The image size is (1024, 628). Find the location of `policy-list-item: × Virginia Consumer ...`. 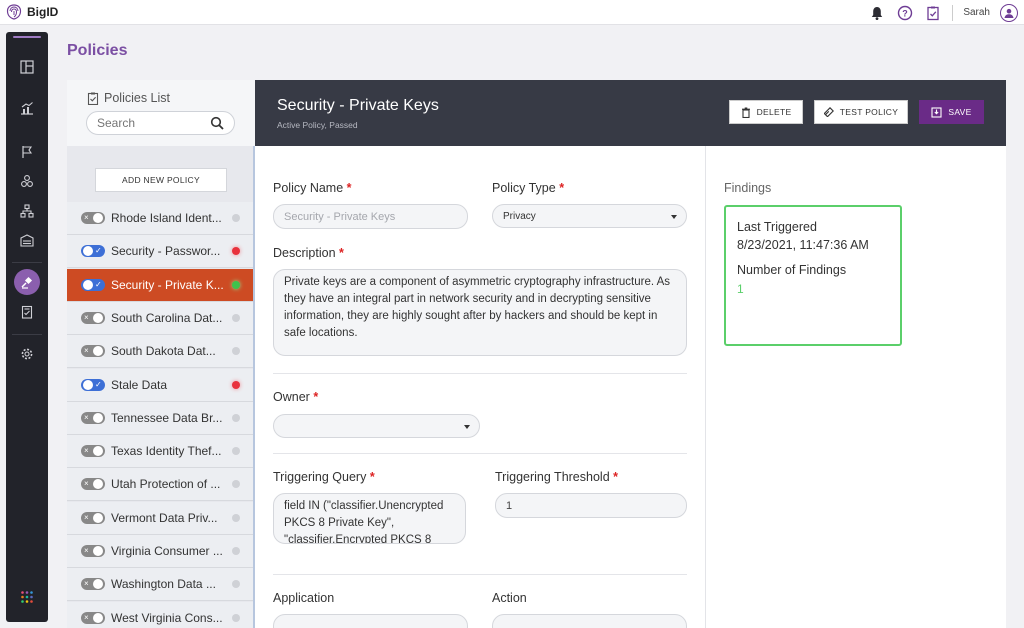

policy-list-item: × Virginia Consumer ... is located at coordinates (161, 551).